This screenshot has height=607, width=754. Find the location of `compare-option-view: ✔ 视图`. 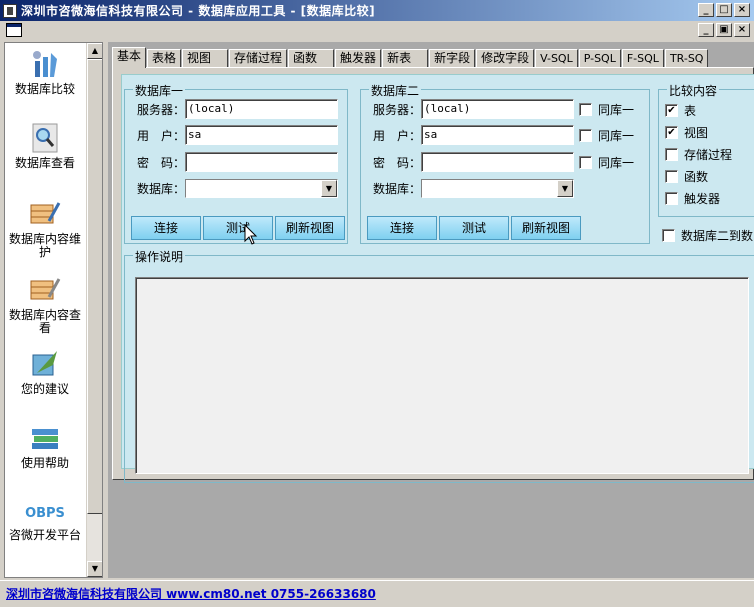

compare-option-view: ✔ 视图 is located at coordinates (686, 132).